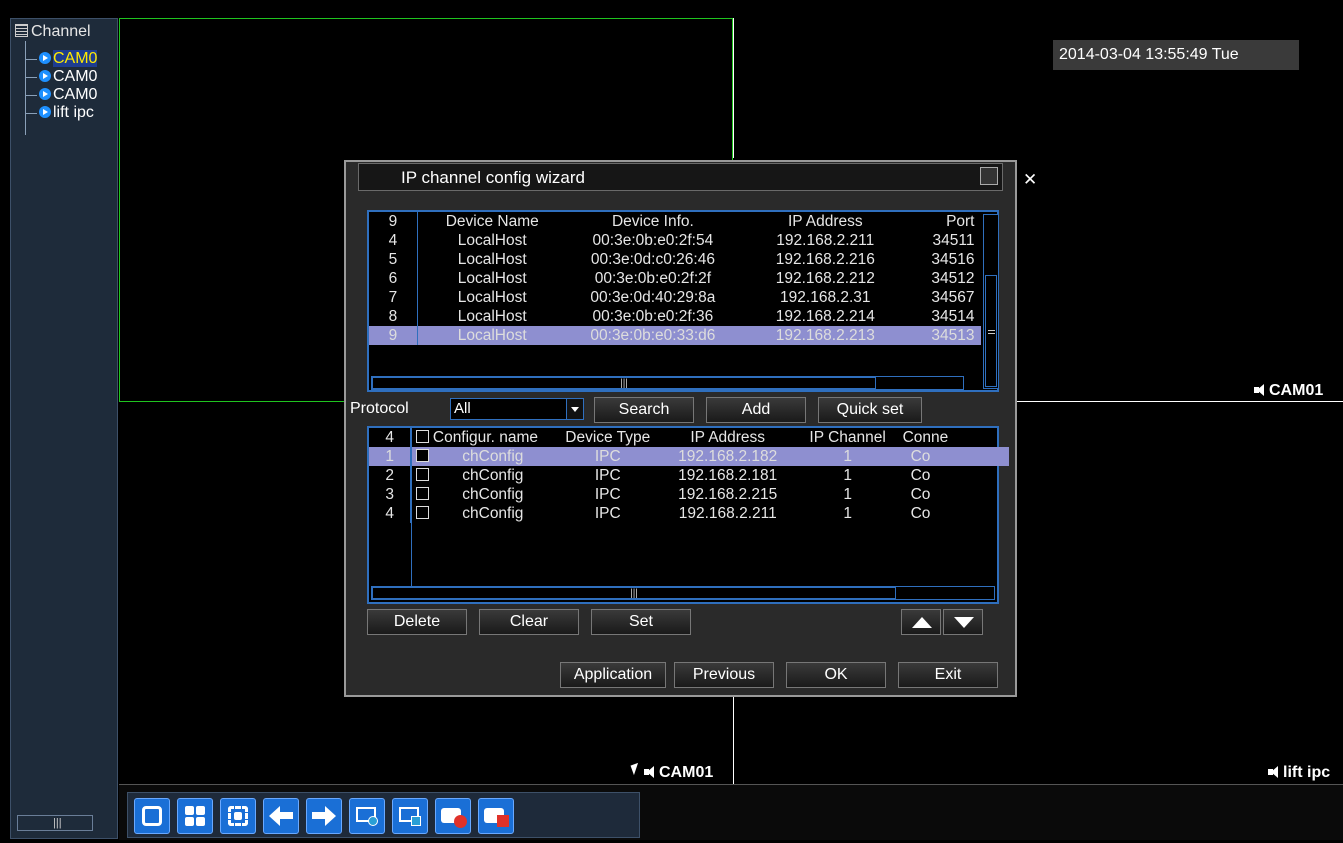  I want to click on next-page-icon, so click(324, 816).